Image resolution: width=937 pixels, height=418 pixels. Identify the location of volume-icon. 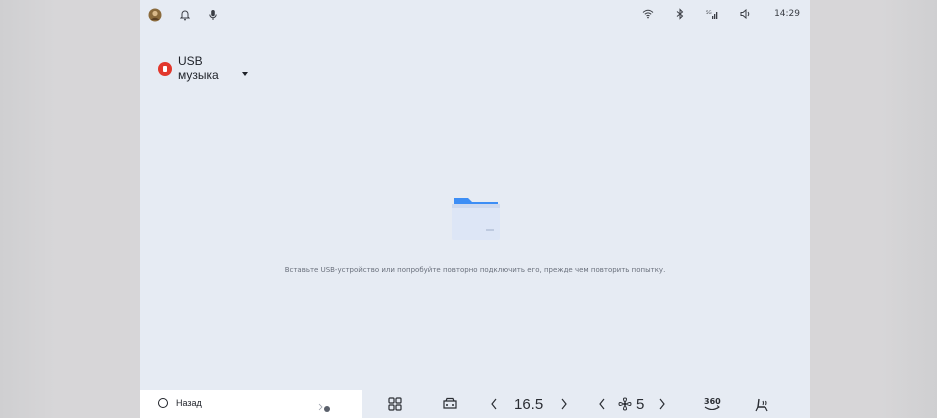
(746, 14).